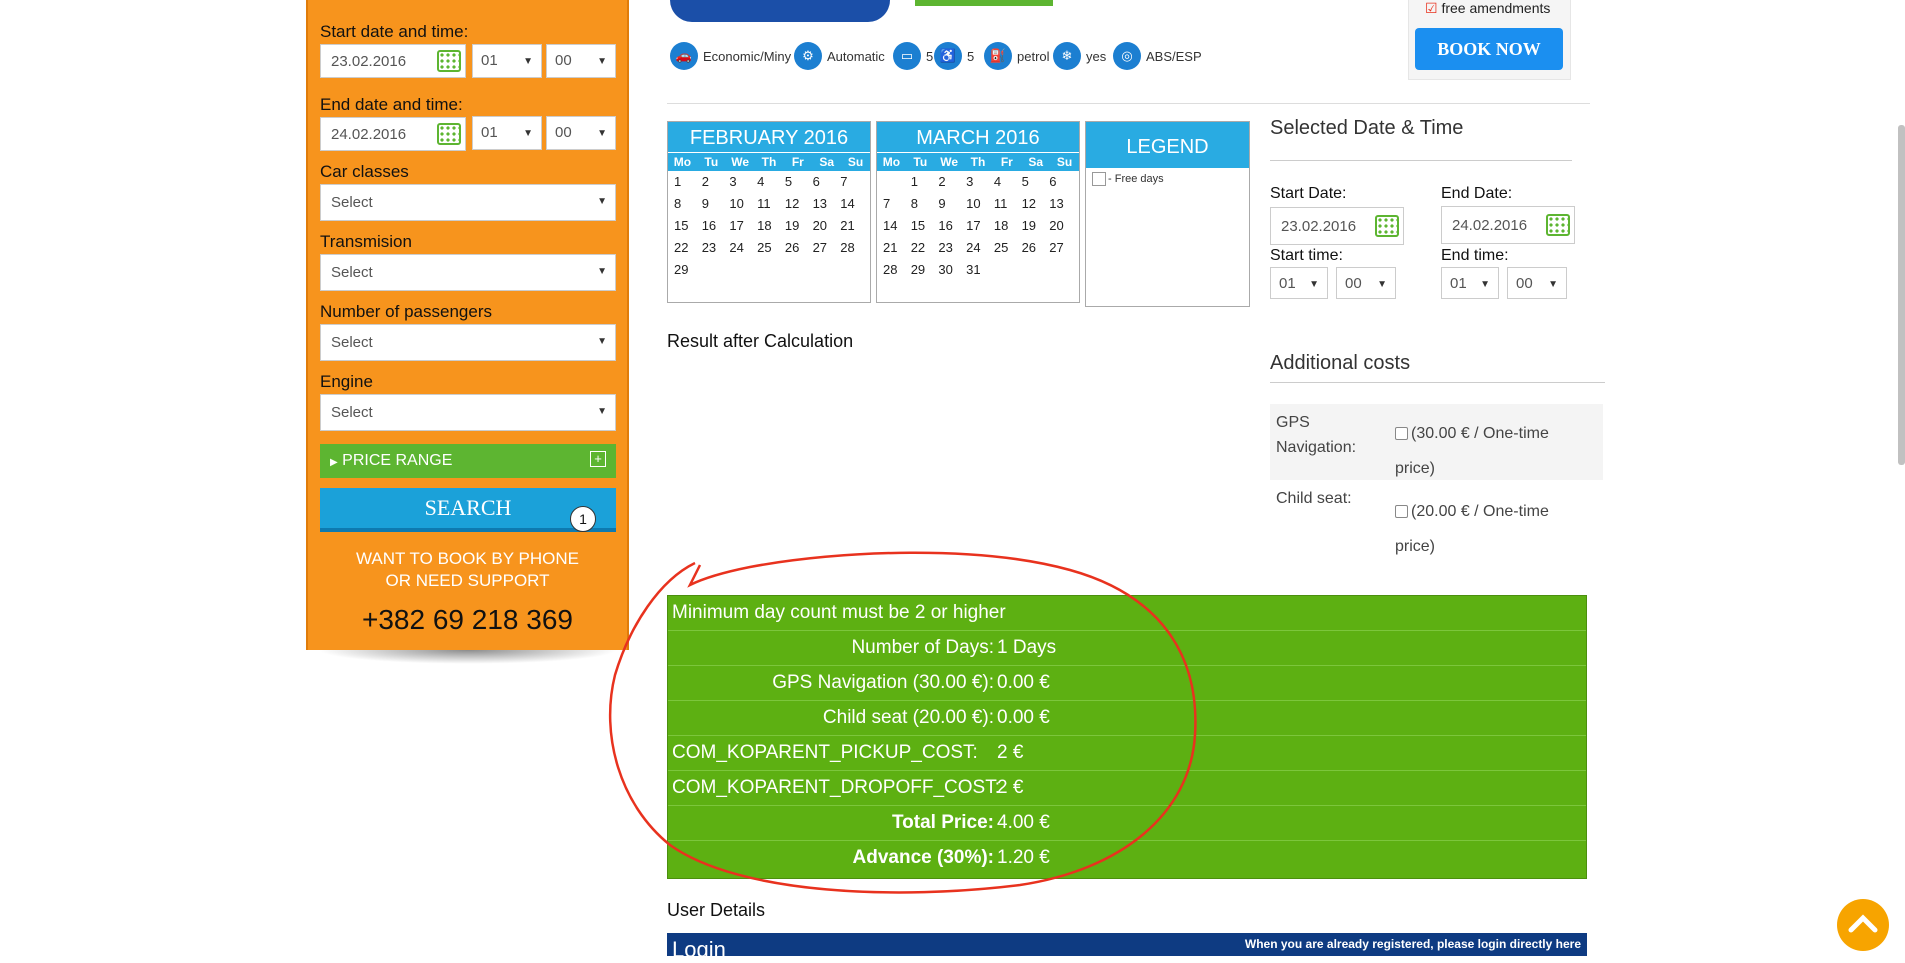 The image size is (1905, 963). What do you see at coordinates (1367, 128) in the screenshot?
I see `selected-datetime-title: Selected Date & Time` at bounding box center [1367, 128].